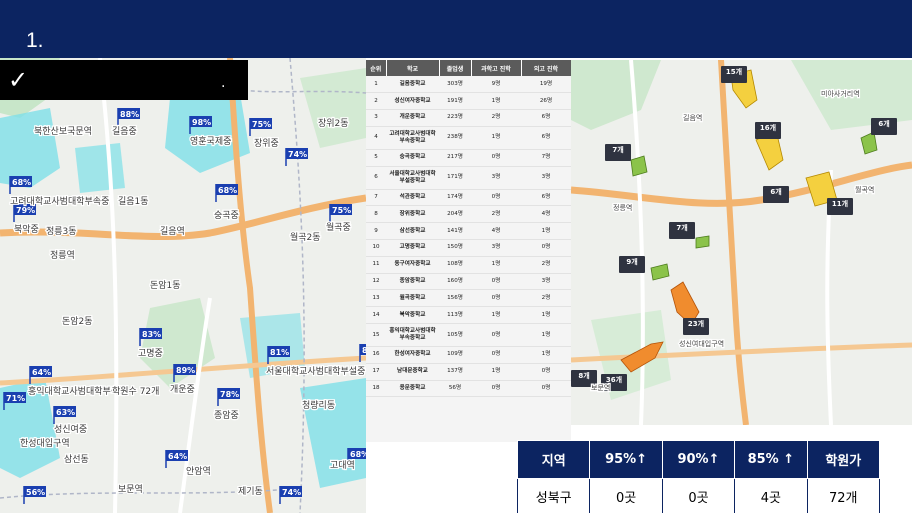 Image resolution: width=912 pixels, height=513 pixels. Describe the element at coordinates (600, 387) in the screenshot. I see `right-map-label: 보문역` at that location.